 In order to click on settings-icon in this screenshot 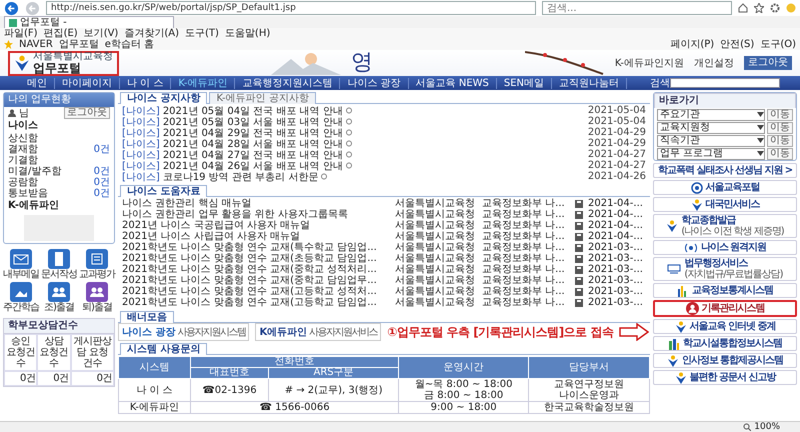, I will do `click(775, 8)`.